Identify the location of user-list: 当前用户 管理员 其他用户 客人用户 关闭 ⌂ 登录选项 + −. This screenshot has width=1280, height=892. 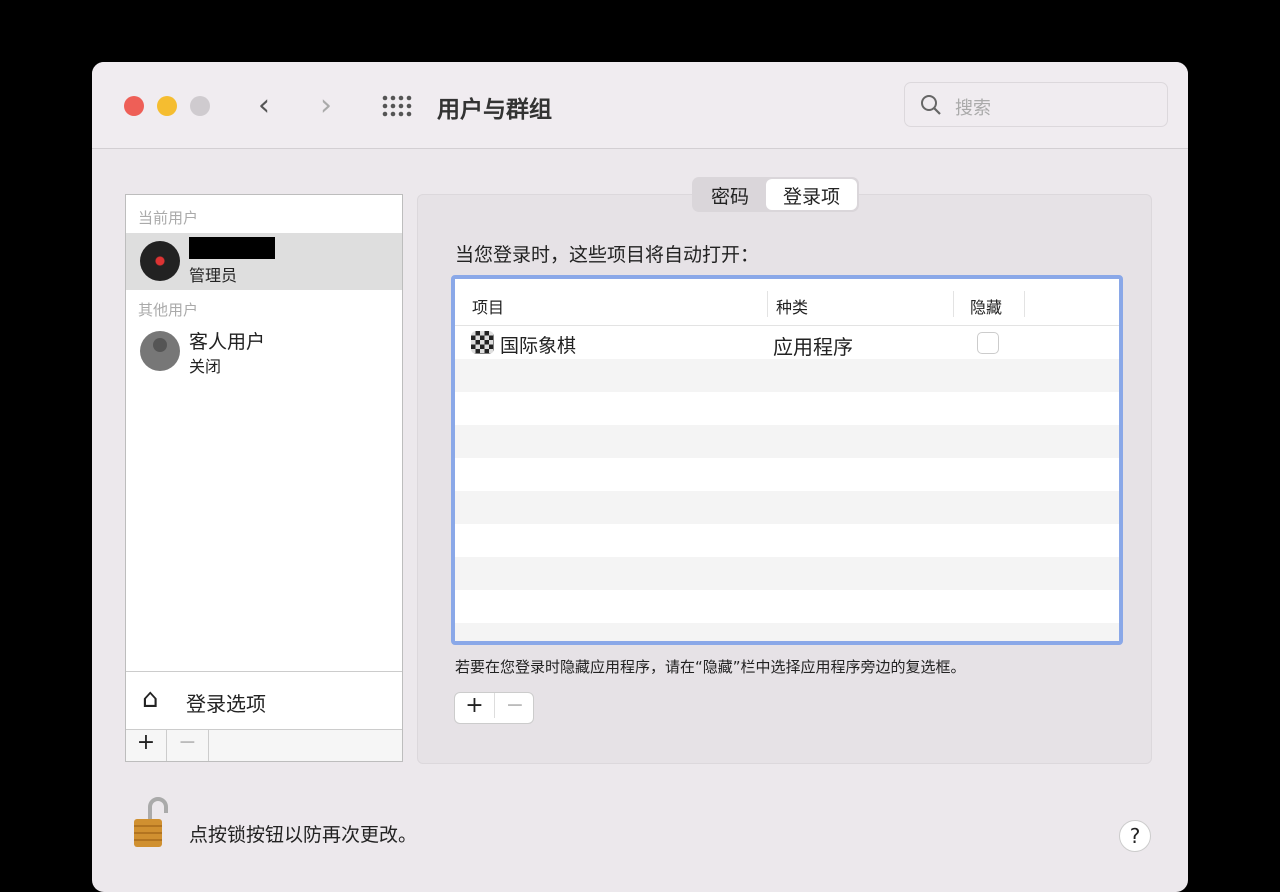
(264, 478).